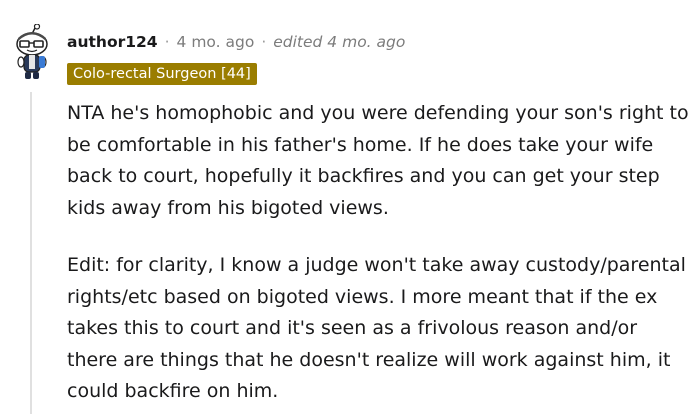 This screenshot has width=700, height=414. I want to click on user-flair: Colo-rectal Surgeon [44], so click(162, 74).